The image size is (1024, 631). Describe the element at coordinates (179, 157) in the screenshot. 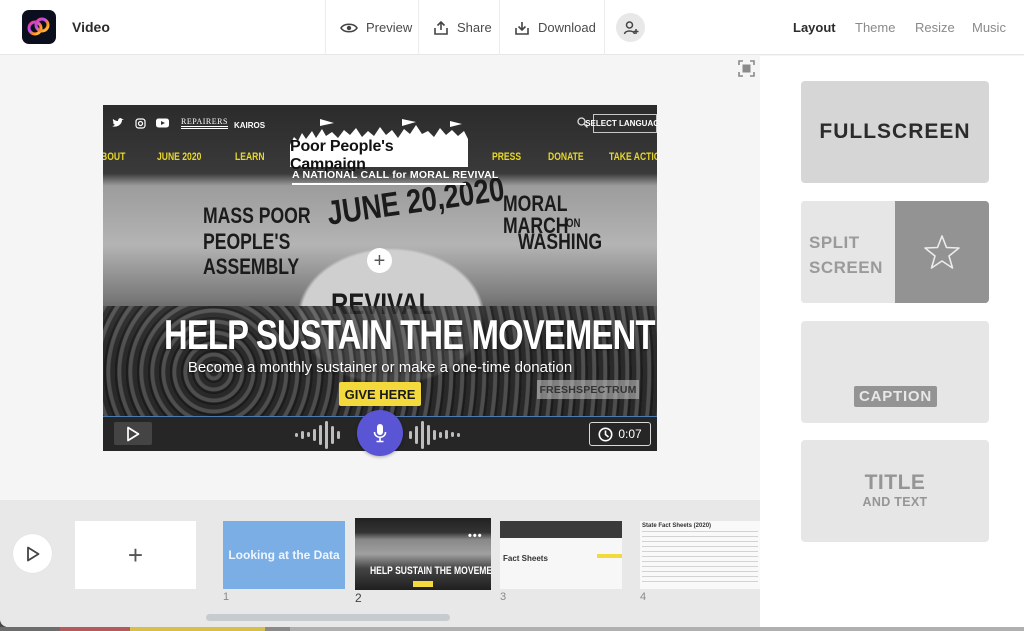

I see `nav-june-2020: JUNE 2020` at that location.